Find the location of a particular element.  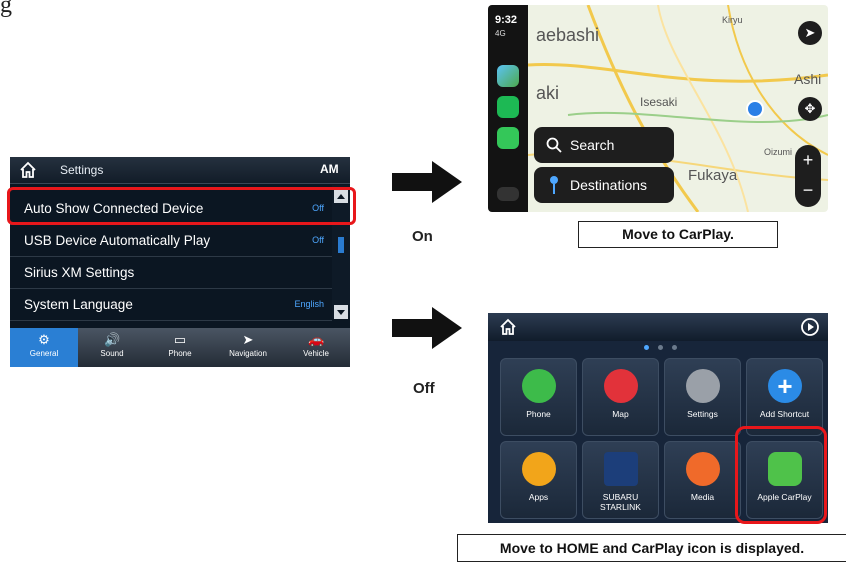

carplay-dock: 9:32 4G is located at coordinates (508, 108).